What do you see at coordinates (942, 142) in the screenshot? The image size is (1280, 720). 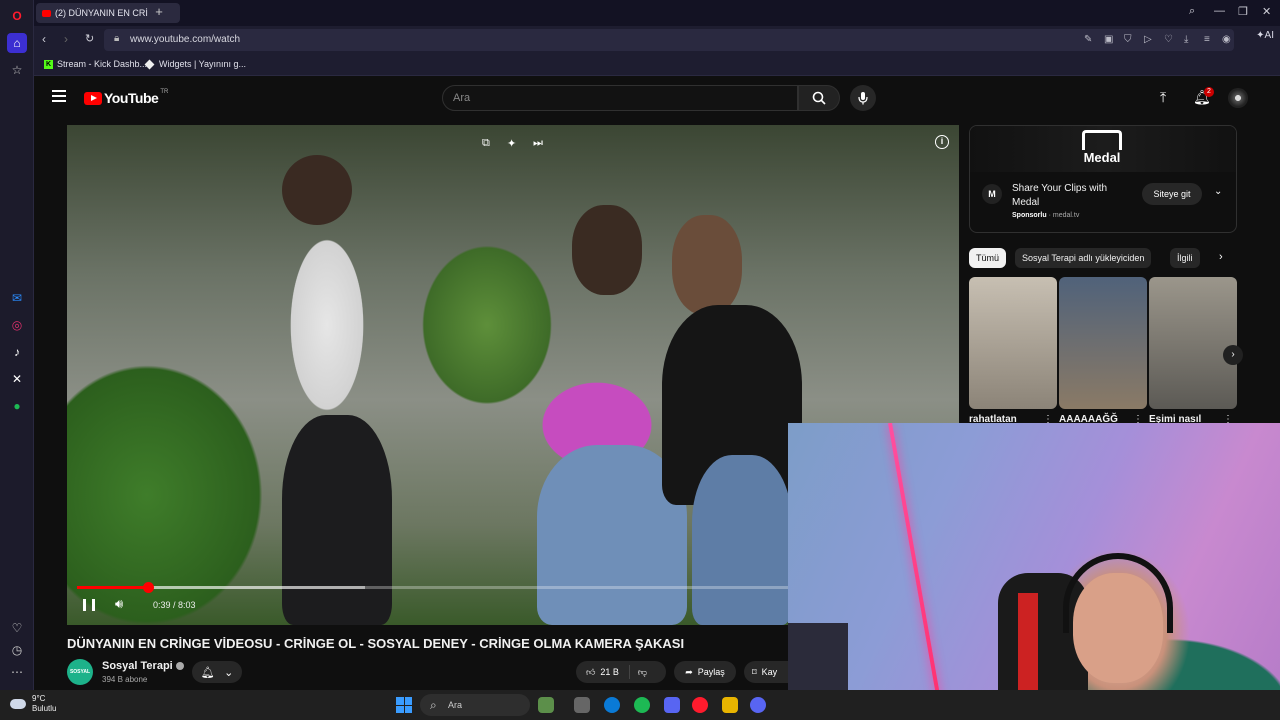 I see `info-icon: i` at bounding box center [942, 142].